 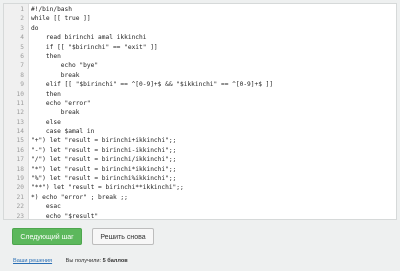 I want to click on line-number: 17, so click(x=20, y=160).